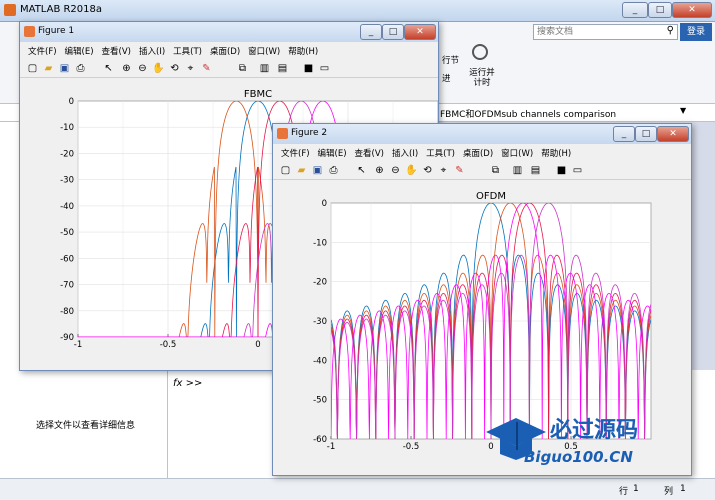  What do you see at coordinates (324, 204) in the screenshot?
I see `y-tick-label: 0` at bounding box center [324, 204].